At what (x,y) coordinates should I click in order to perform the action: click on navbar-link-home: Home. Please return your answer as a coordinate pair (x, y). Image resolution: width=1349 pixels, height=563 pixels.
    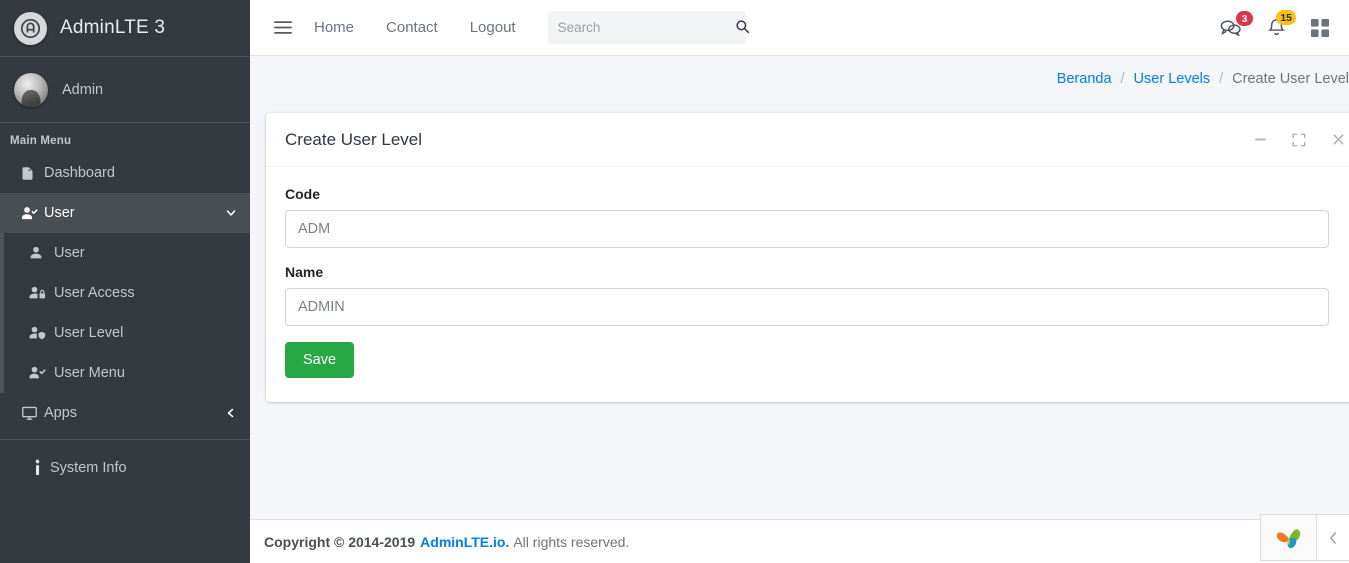
    Looking at the image, I should click on (334, 27).